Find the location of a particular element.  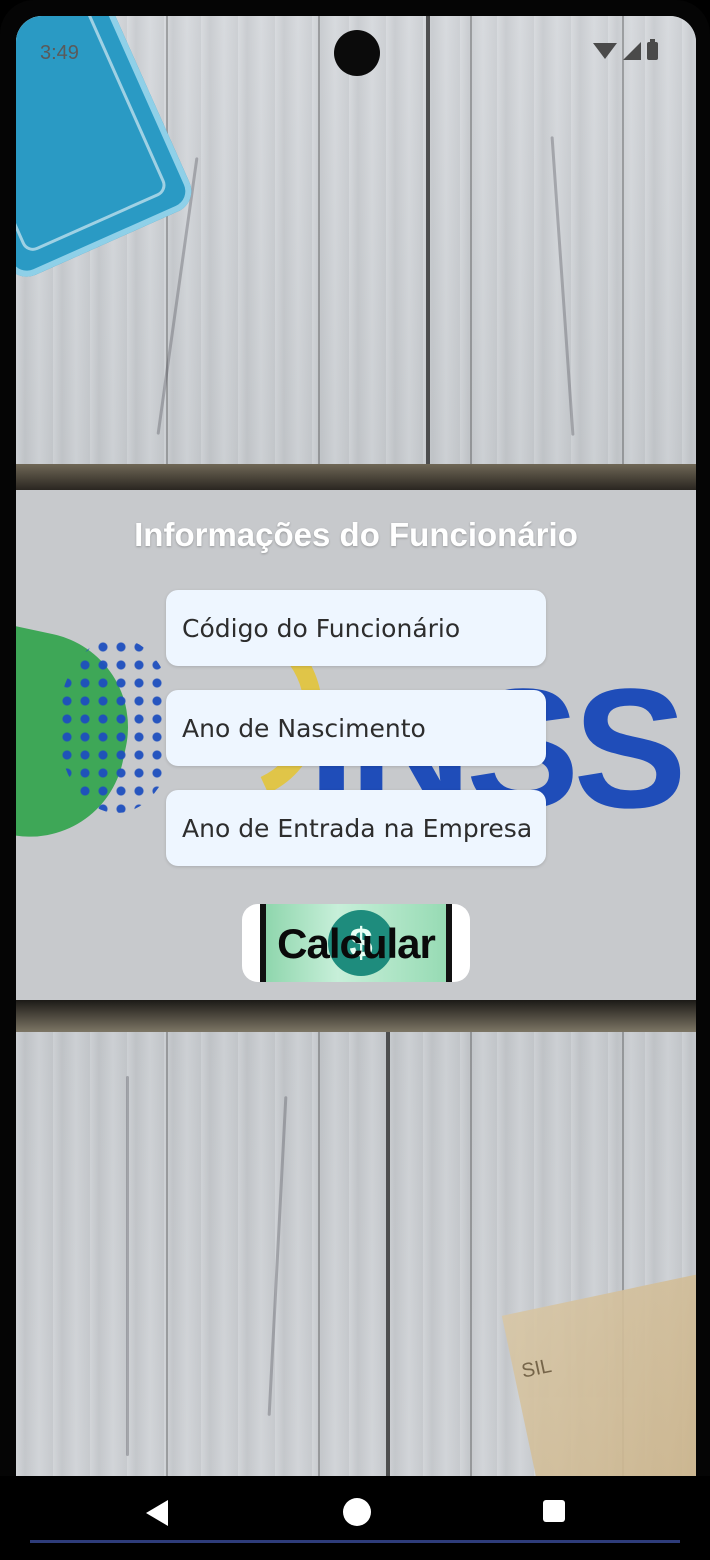

birth-year-input is located at coordinates (356, 728).